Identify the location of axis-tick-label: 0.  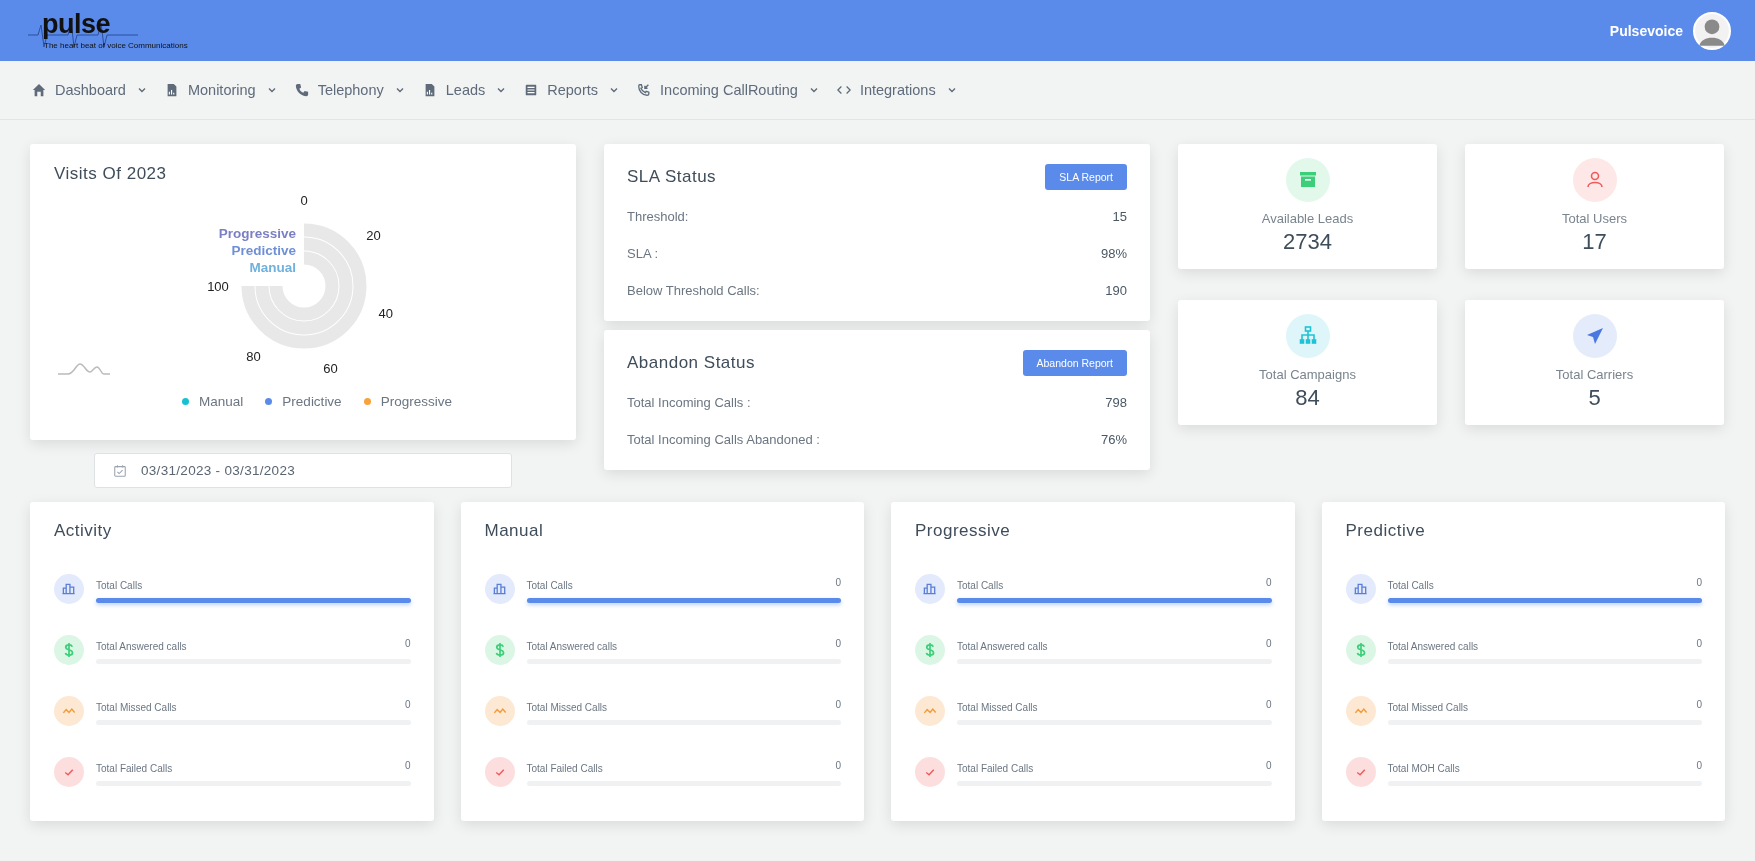
(304, 200).